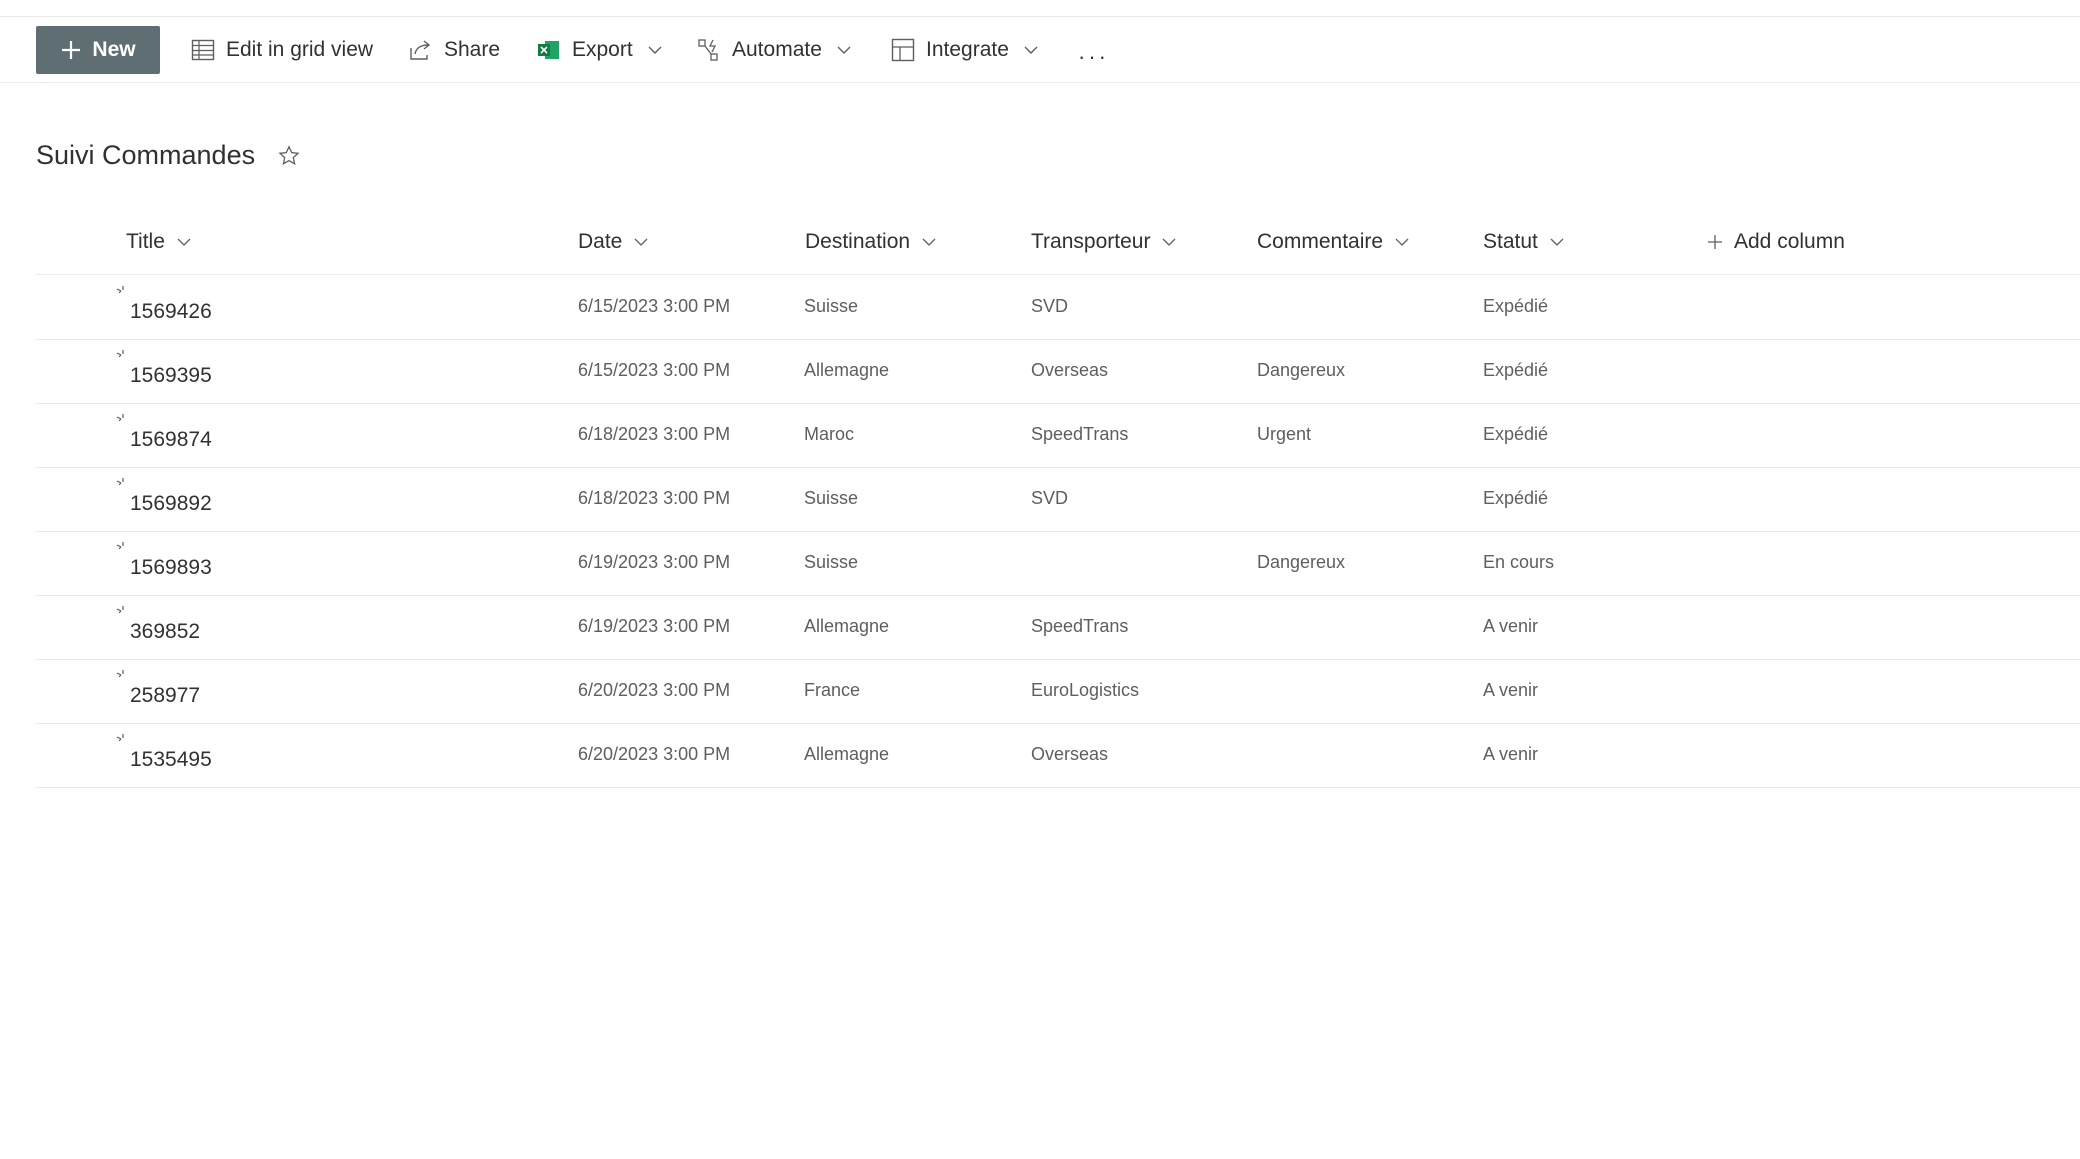 The height and width of the screenshot is (1159, 2080). I want to click on column-header-label: Statut, so click(1510, 241).